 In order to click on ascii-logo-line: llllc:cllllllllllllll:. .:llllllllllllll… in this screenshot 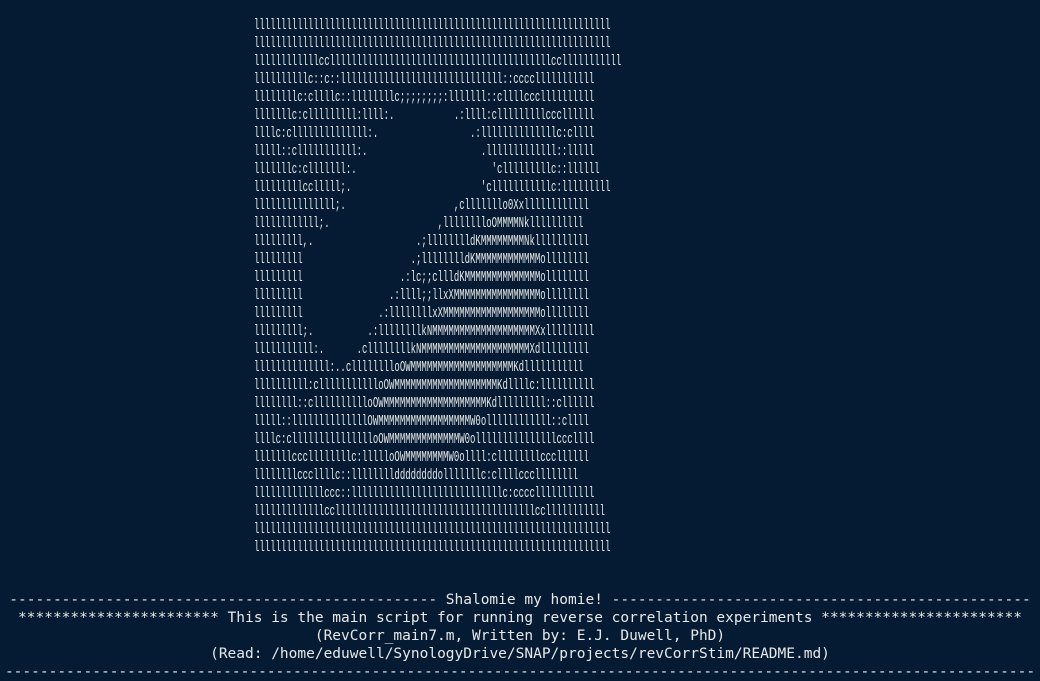, I will do `click(424, 133)`.